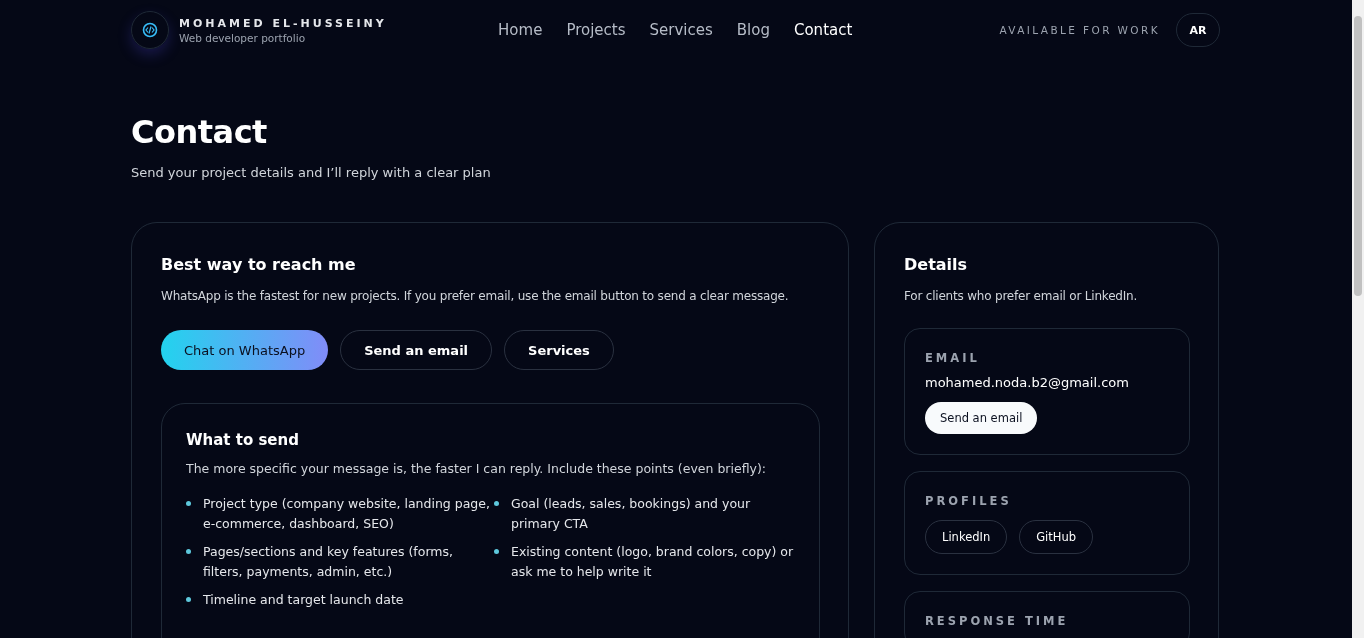 The image size is (1364, 638). What do you see at coordinates (1358, 319) in the screenshot?
I see `scrollbar` at bounding box center [1358, 319].